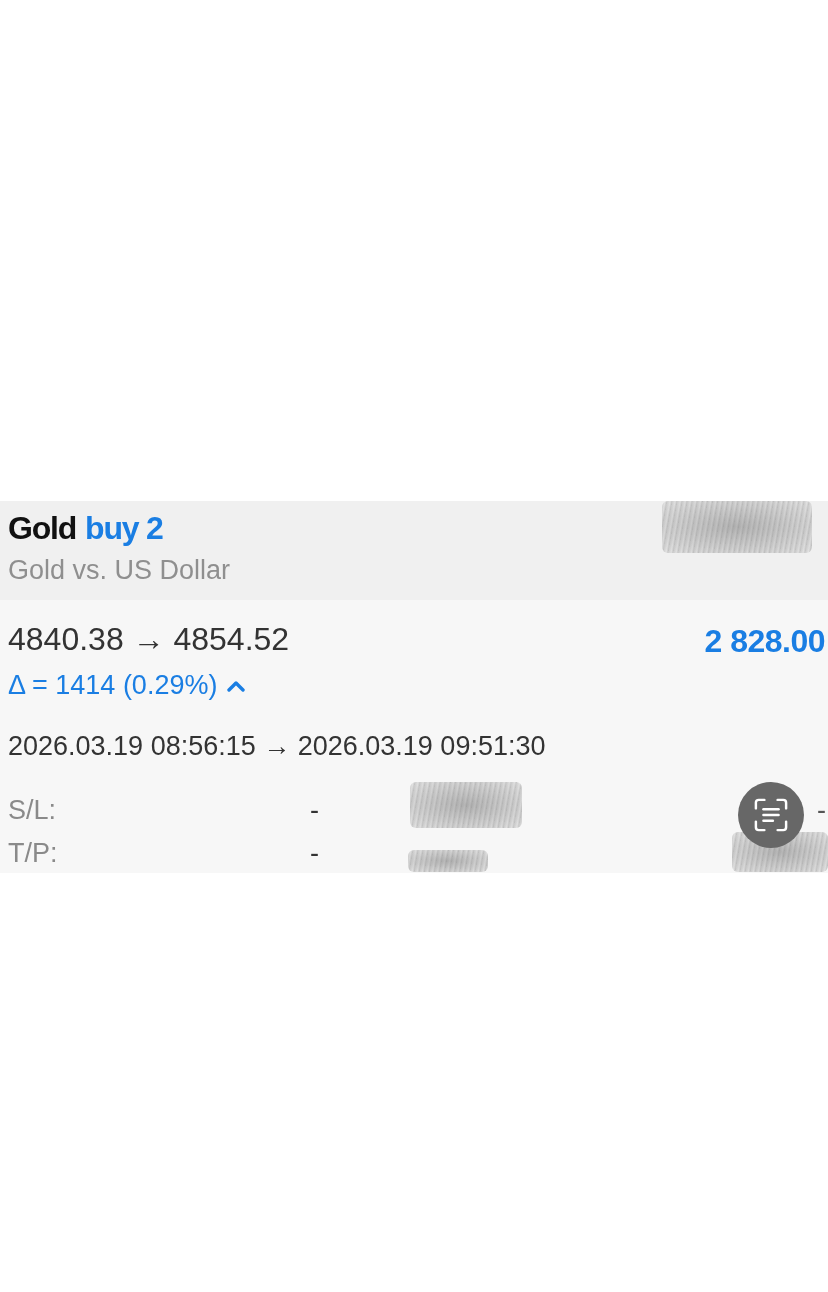  What do you see at coordinates (765, 641) in the screenshot?
I see `profit-value: 2 828.00` at bounding box center [765, 641].